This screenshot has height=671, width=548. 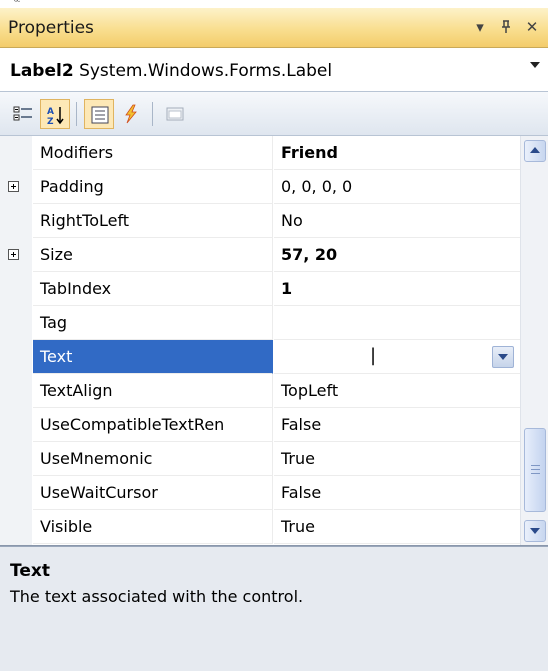 I want to click on property-row: Visible True, so click(x=260, y=527).